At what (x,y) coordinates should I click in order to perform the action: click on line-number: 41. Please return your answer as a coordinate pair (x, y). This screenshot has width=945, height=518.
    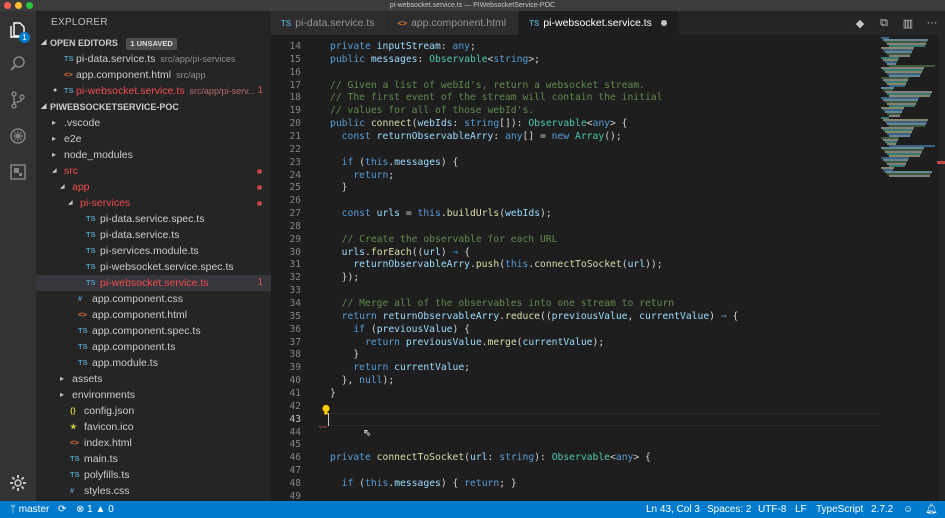
    Looking at the image, I should click on (295, 393).